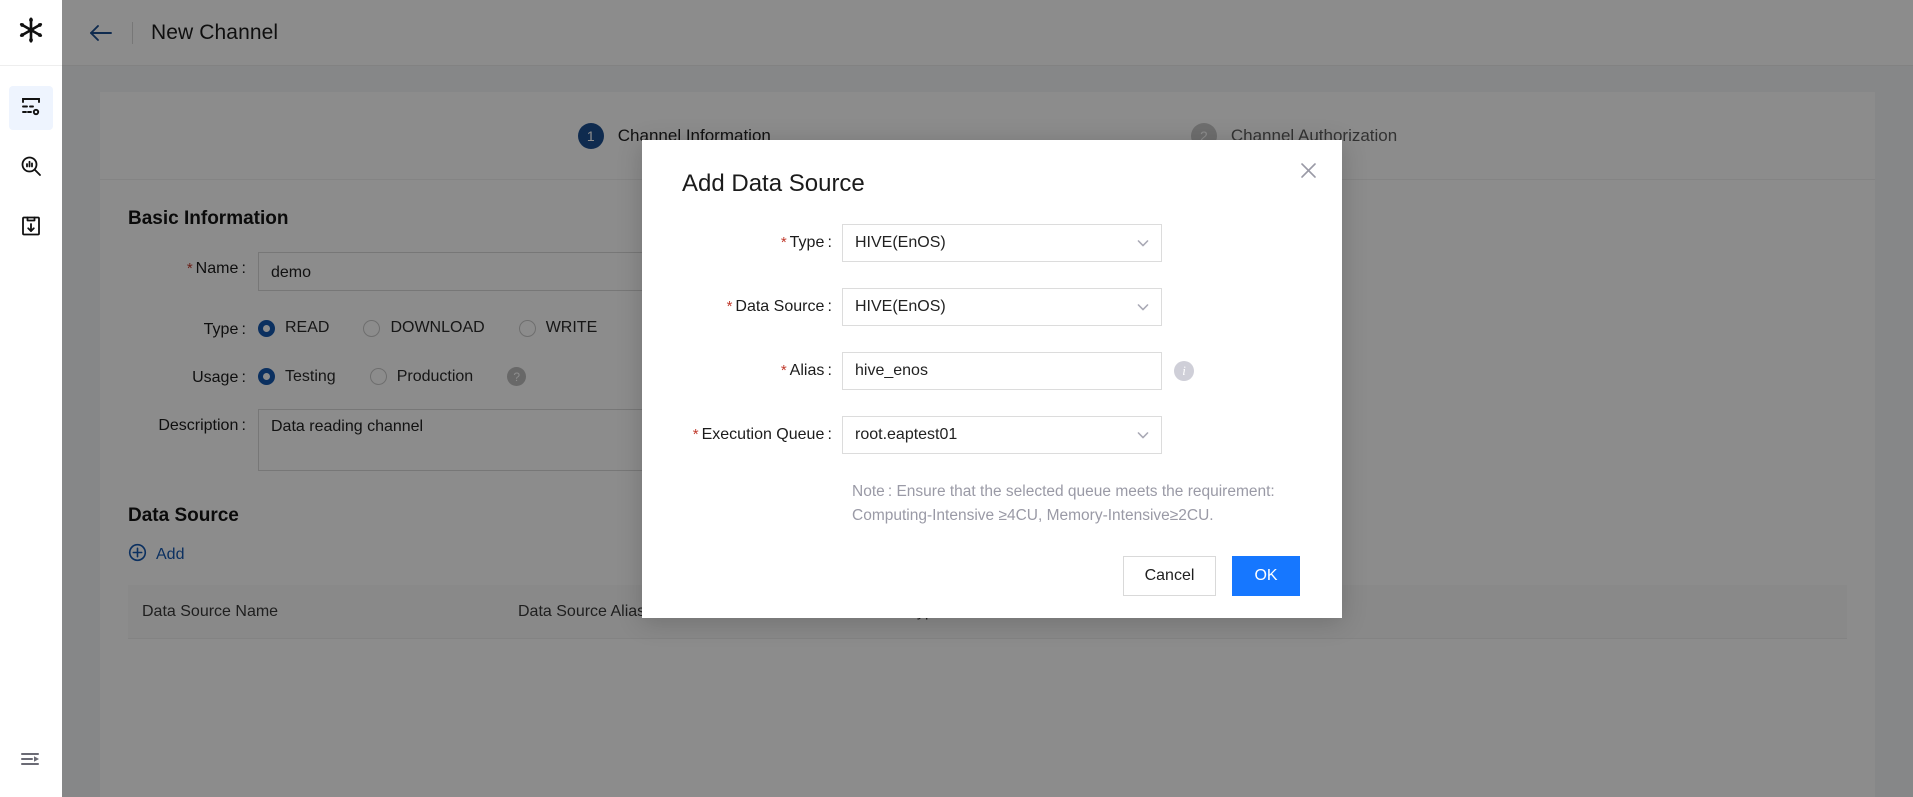  What do you see at coordinates (1002, 243) in the screenshot?
I see `dialog-type-select: HIVE(EnOS)` at bounding box center [1002, 243].